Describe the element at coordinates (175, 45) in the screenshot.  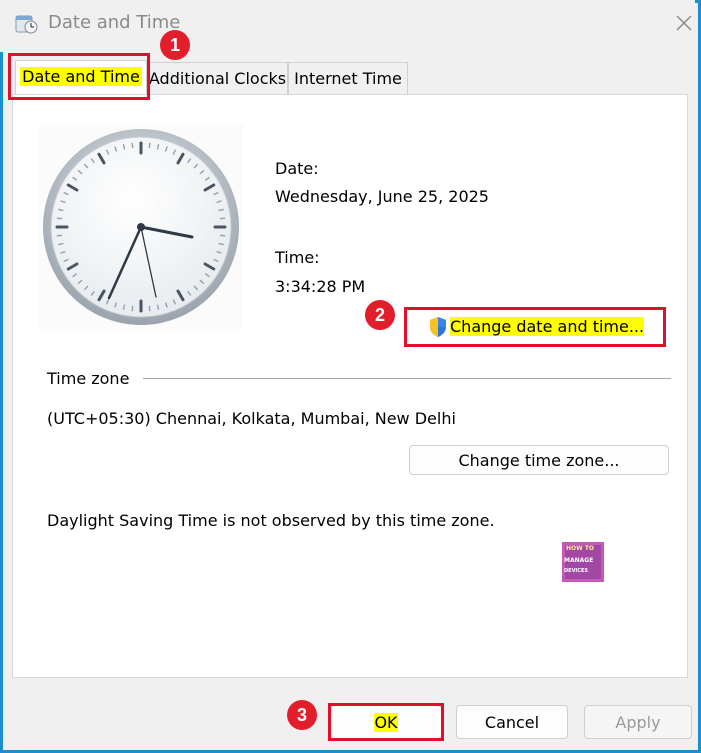
I see `step-badge-1: 1` at that location.